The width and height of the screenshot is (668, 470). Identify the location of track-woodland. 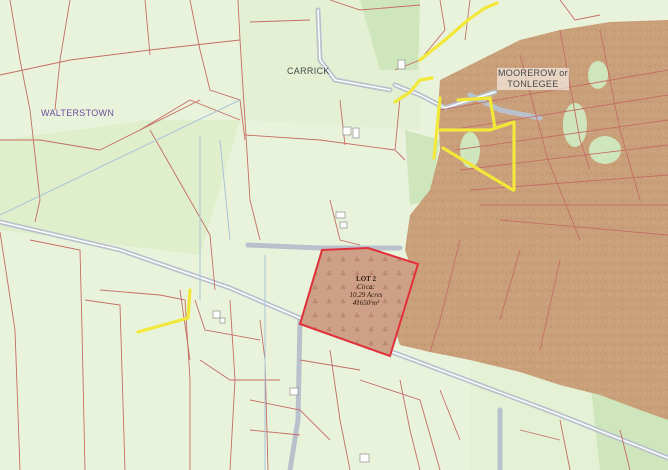
(474, 99).